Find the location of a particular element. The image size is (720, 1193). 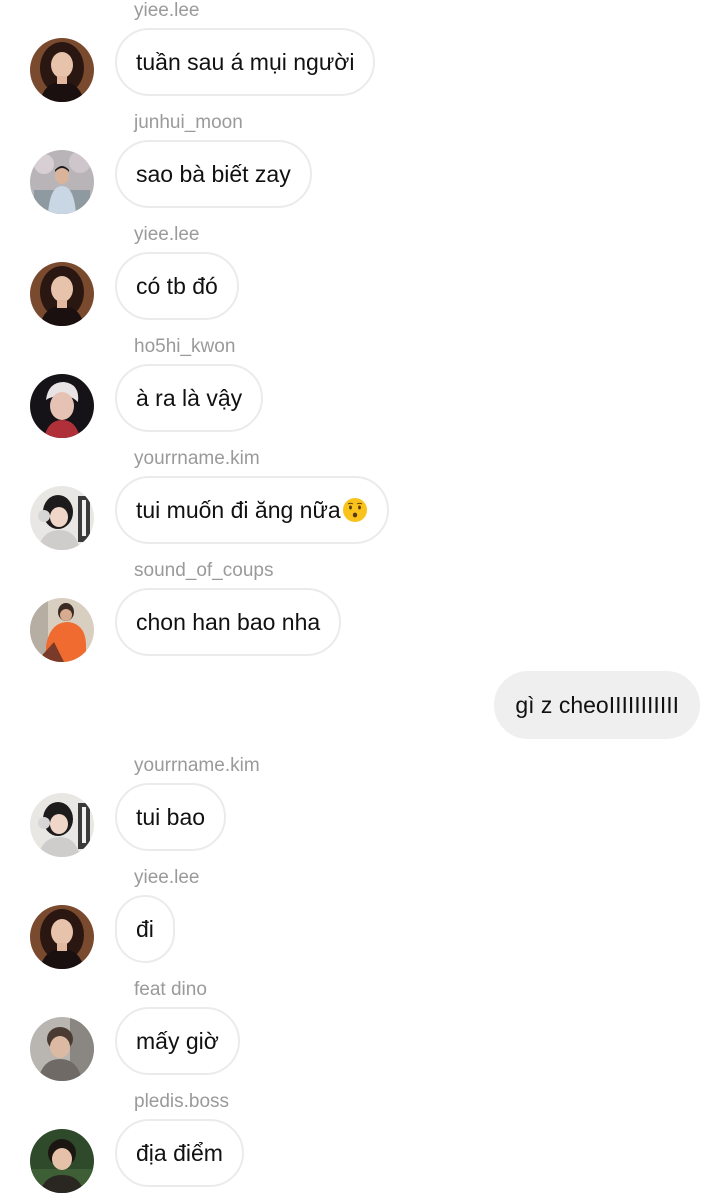

message-text: tuần sau á mụi người is located at coordinates (245, 61).